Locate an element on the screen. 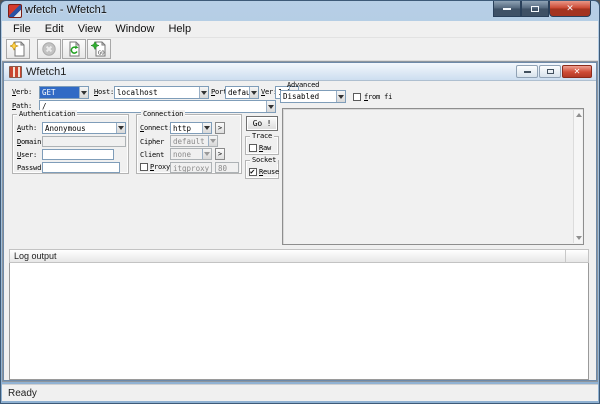 Image resolution: width=600 pixels, height=404 pixels. passwd-label: Passwd: is located at coordinates (31, 168).